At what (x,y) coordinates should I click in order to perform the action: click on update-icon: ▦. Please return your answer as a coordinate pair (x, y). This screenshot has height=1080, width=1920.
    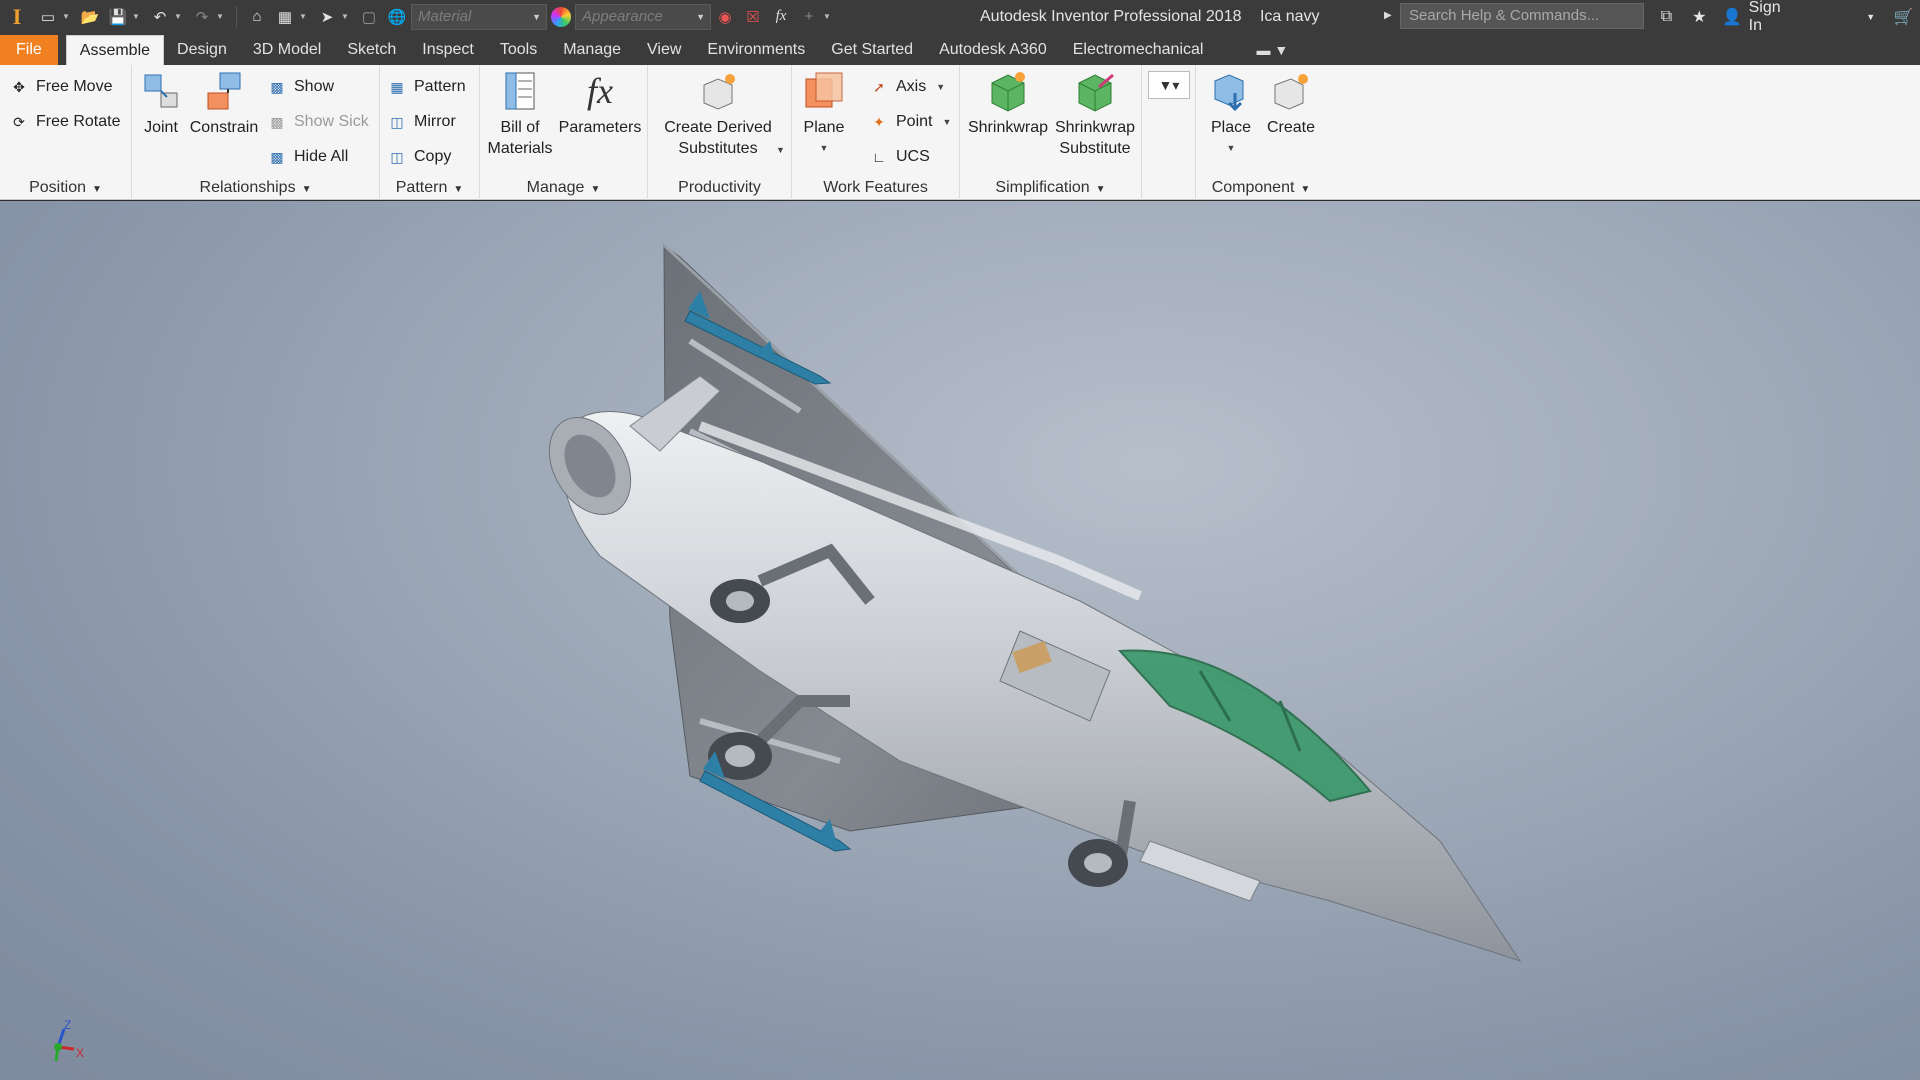
    Looking at the image, I should click on (285, 17).